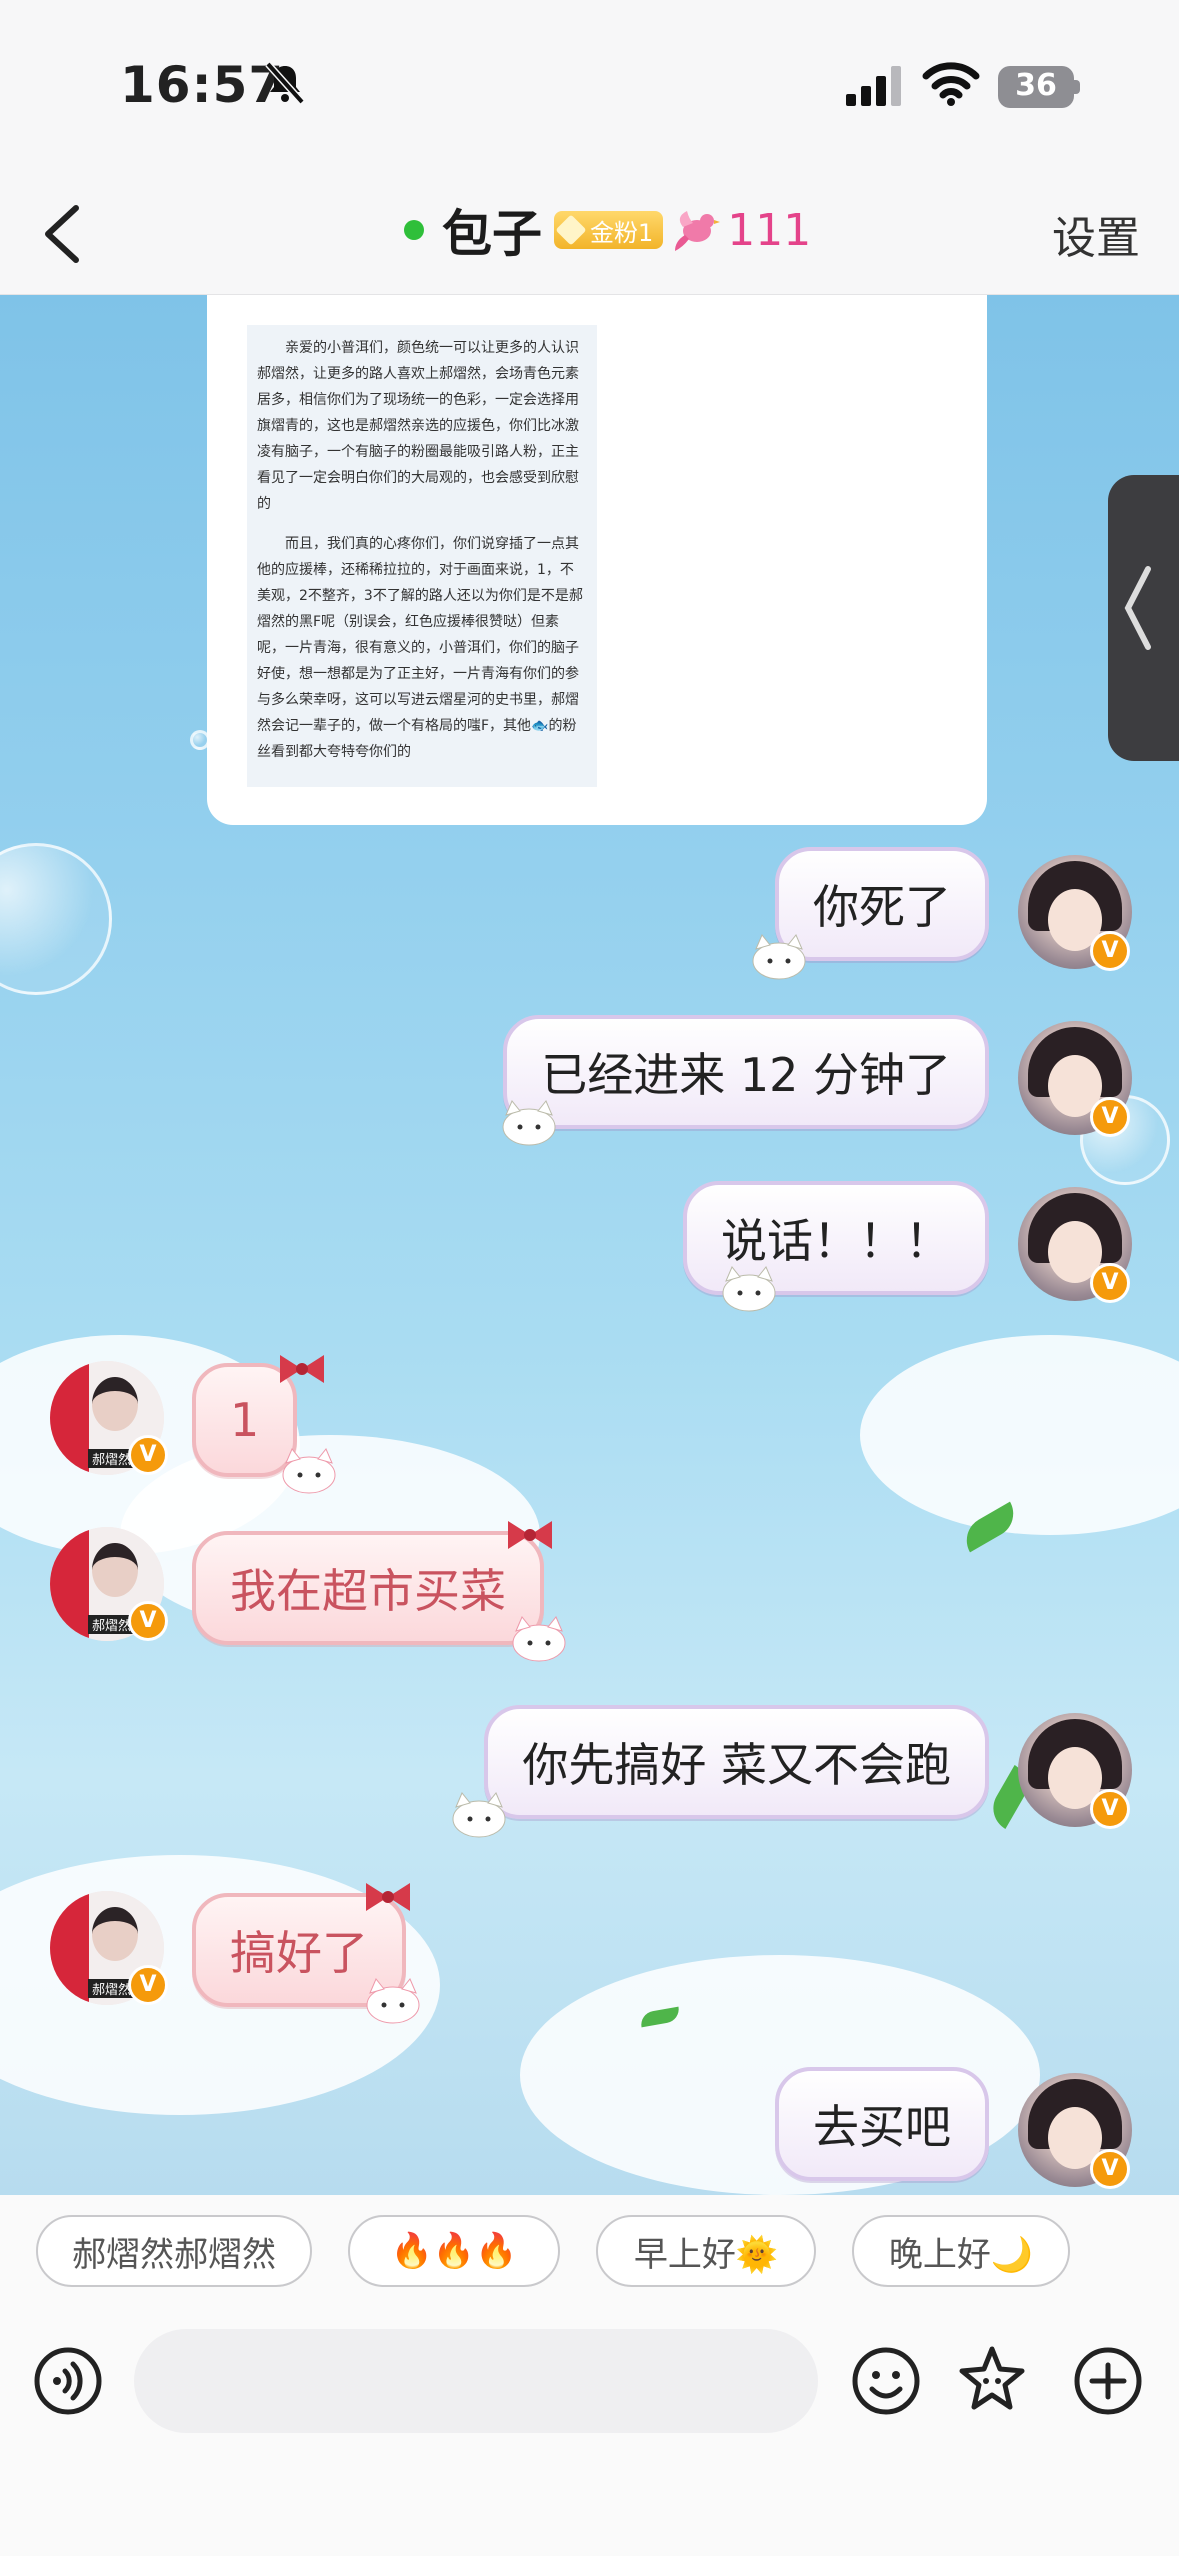 This screenshot has width=1179, height=2556. I want to click on cloud-decoration, so click(1019, 1435).